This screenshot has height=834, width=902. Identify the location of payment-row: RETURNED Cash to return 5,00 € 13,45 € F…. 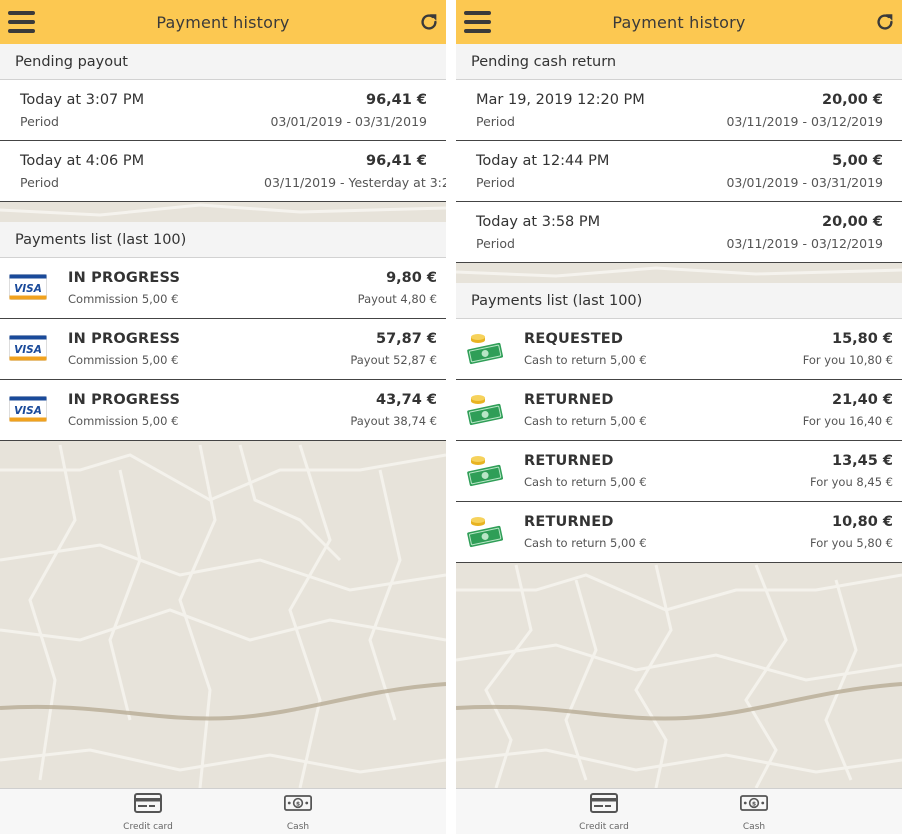
(679, 471).